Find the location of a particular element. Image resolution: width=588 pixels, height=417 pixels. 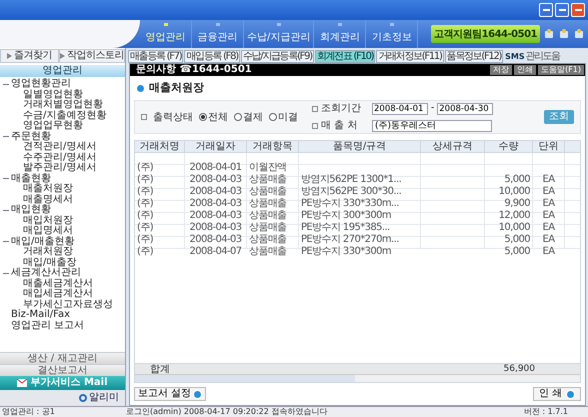

table-cell: 9,900 is located at coordinates (517, 203).